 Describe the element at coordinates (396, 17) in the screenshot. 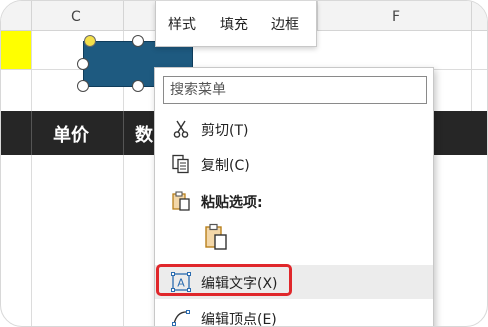

I see `column-header-f: F` at that location.